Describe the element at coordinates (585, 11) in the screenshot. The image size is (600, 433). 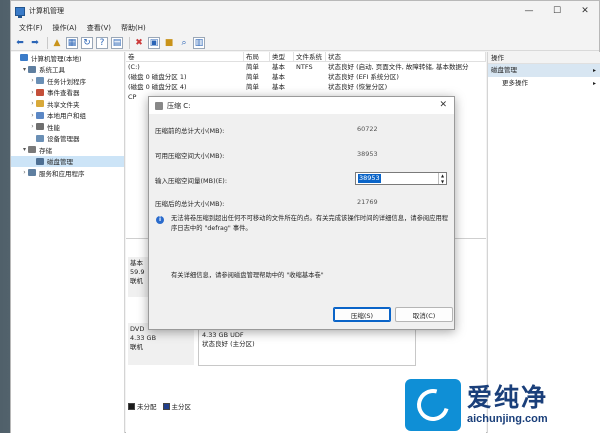
I see `close-button: ✕` at that location.